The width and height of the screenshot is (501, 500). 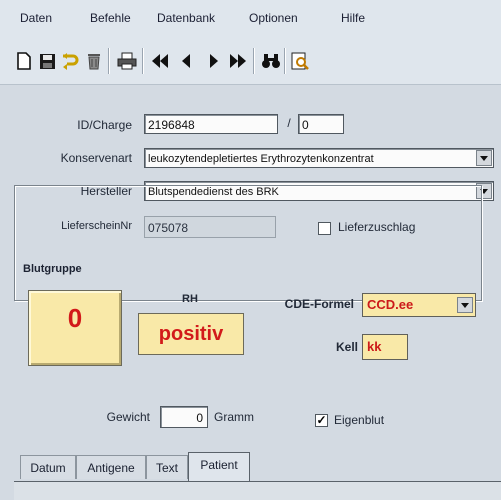 I want to click on gewicht-label: Gewicht, so click(x=128, y=417).